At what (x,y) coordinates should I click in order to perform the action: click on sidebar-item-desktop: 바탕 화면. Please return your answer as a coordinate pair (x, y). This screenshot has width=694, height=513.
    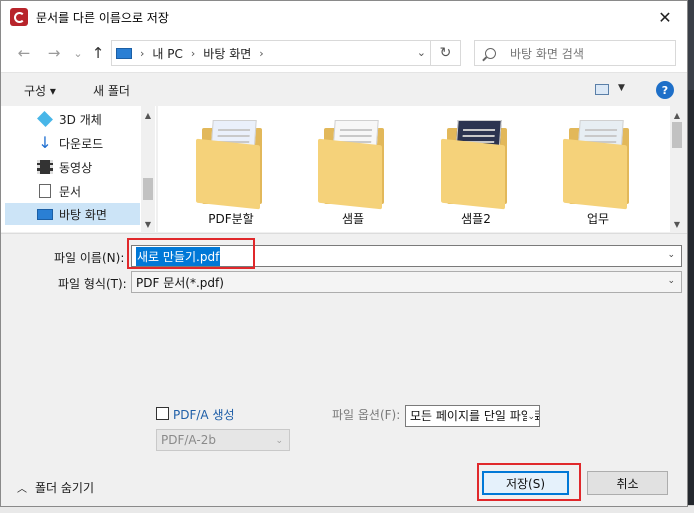
    Looking at the image, I should click on (72, 214).